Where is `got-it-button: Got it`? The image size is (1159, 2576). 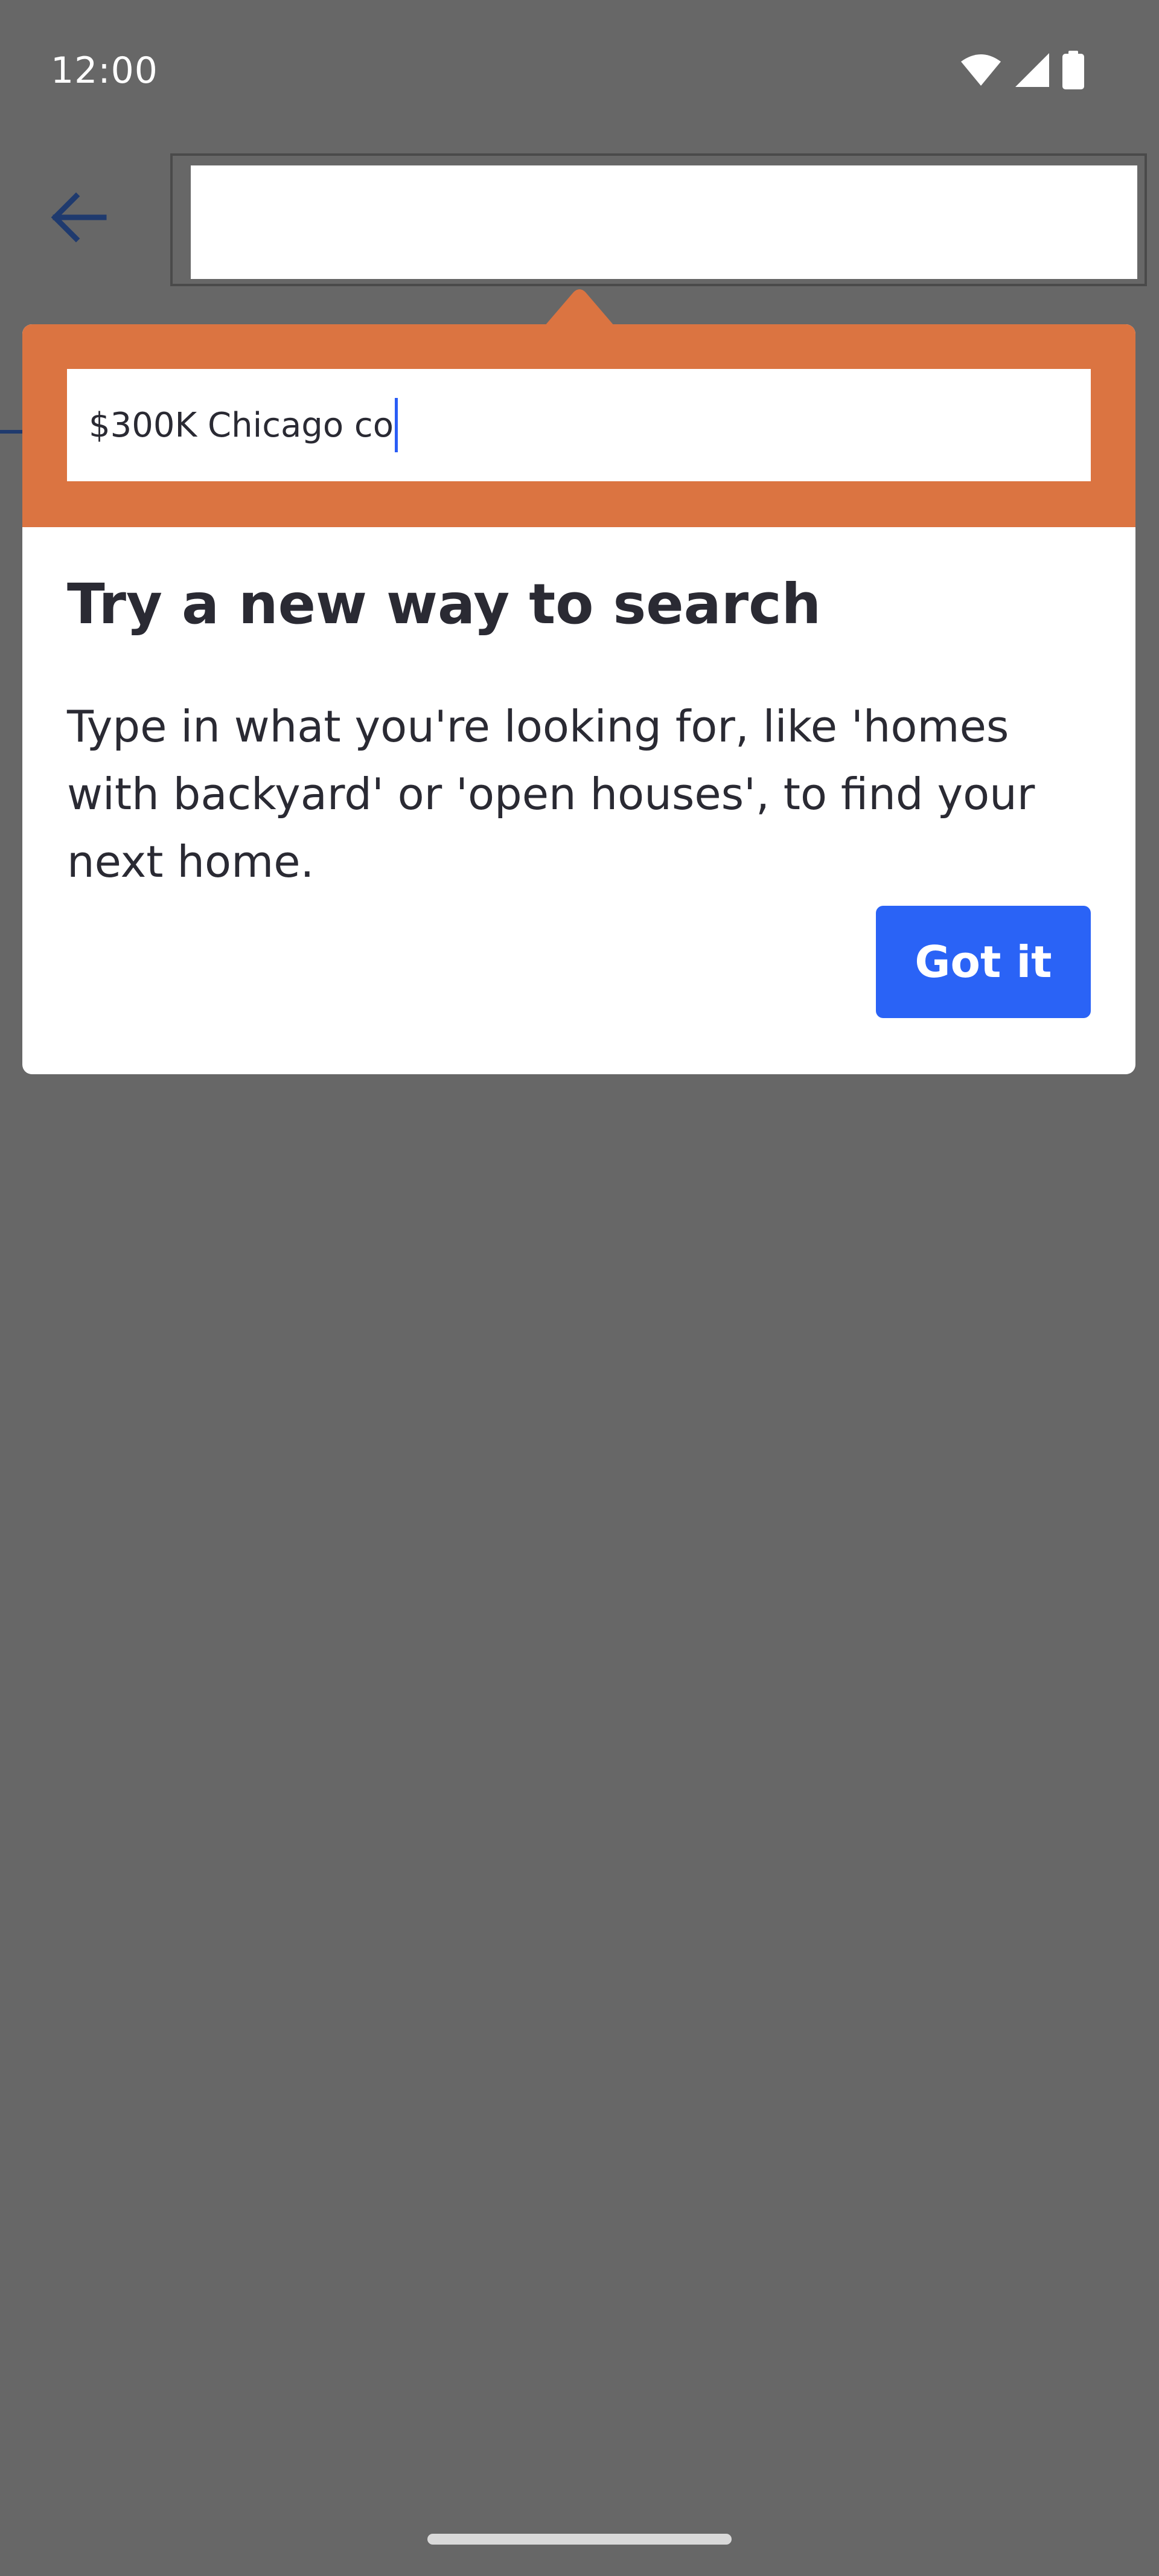
got-it-button: Got it is located at coordinates (983, 962).